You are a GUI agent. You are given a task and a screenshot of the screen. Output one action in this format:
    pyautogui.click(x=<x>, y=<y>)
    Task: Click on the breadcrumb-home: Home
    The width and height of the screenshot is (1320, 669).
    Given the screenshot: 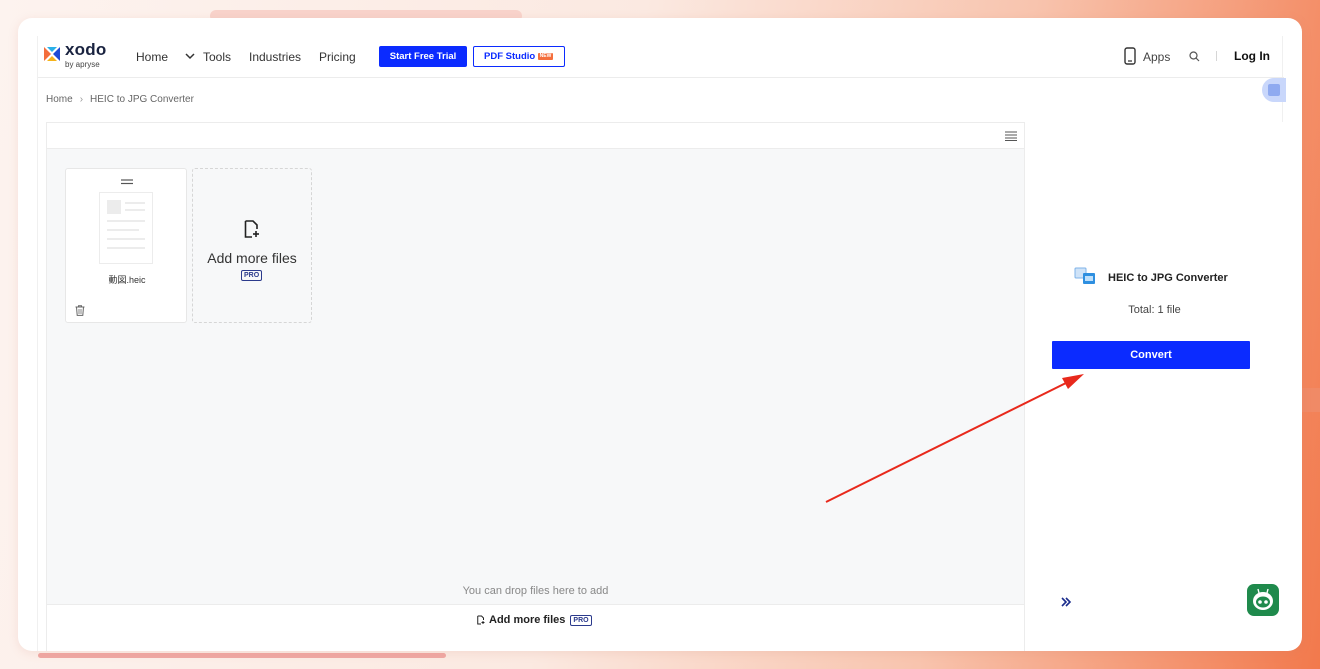 What is the action you would take?
    pyautogui.click(x=59, y=99)
    